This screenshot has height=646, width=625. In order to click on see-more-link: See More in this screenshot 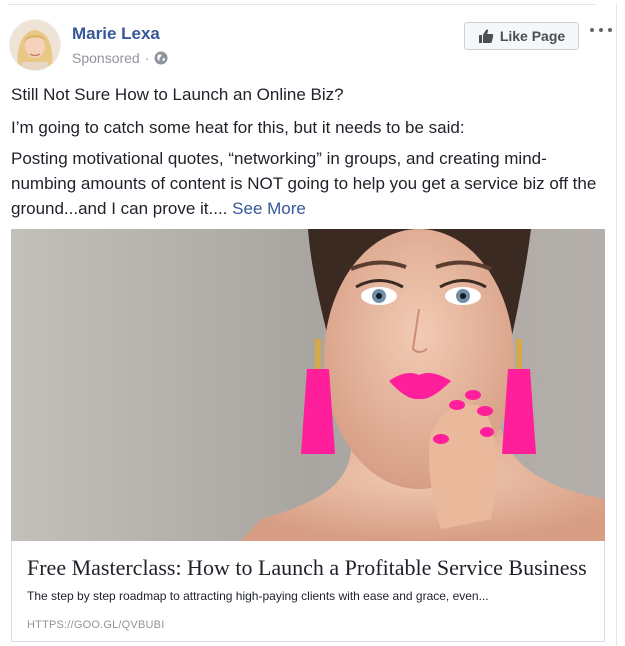, I will do `click(269, 208)`.